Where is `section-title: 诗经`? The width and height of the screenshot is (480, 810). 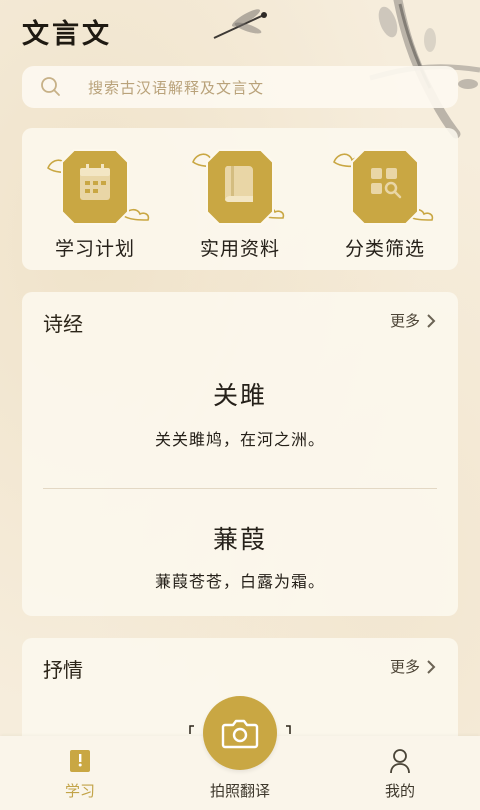
section-title: 诗经 is located at coordinates (63, 324).